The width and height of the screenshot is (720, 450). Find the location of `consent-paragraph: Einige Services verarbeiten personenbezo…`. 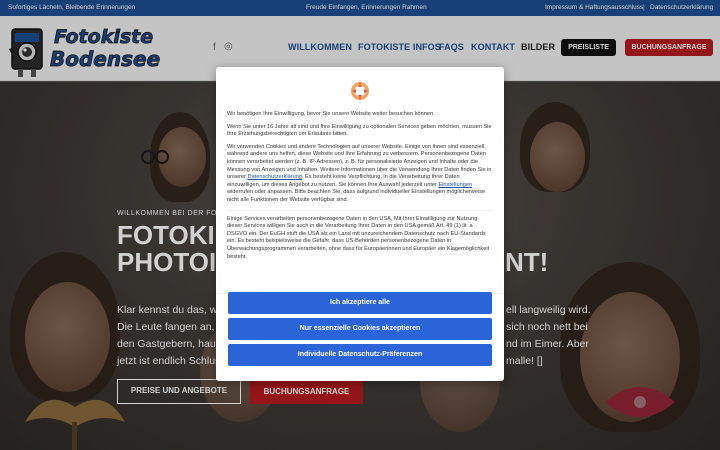

consent-paragraph: Einige Services verarbeiten personenbezo… is located at coordinates (360, 235).